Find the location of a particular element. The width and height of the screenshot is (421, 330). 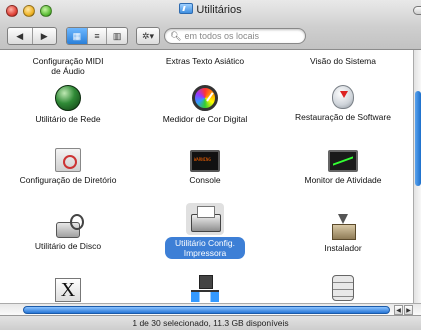

selection-highlight is located at coordinates (205, 219).